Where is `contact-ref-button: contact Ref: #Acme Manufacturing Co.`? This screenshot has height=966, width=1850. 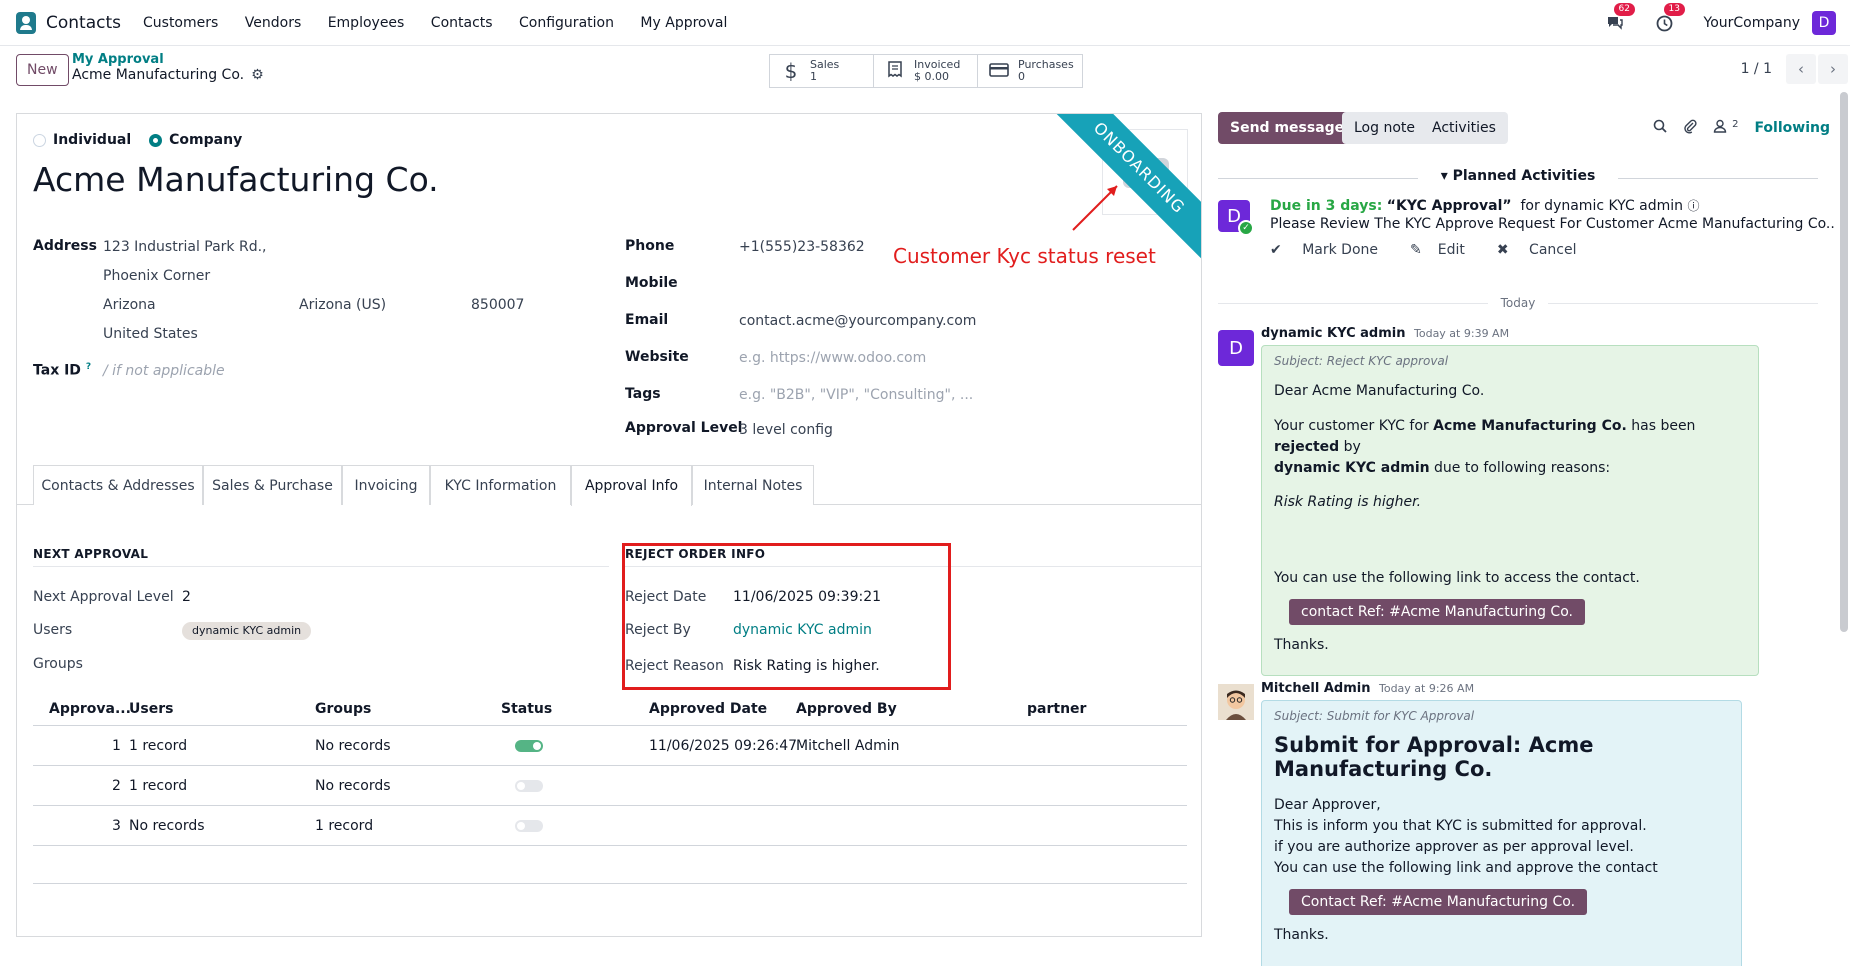
contact-ref-button: contact Ref: #Acme Manufacturing Co. is located at coordinates (1437, 612).